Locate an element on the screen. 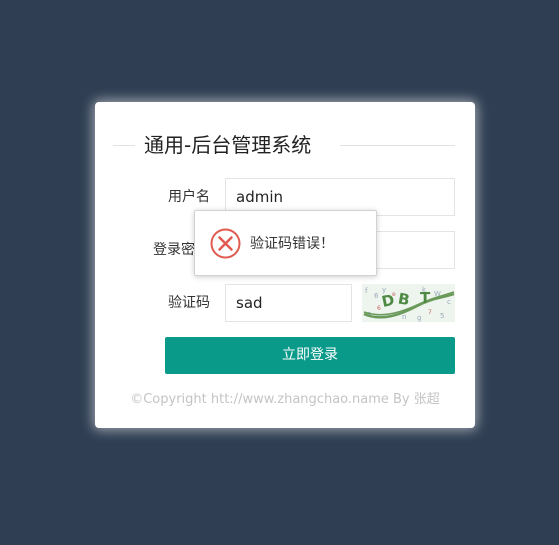 Image resolution: width=559 pixels, height=545 pixels. svg-text: n is located at coordinates (404, 317).